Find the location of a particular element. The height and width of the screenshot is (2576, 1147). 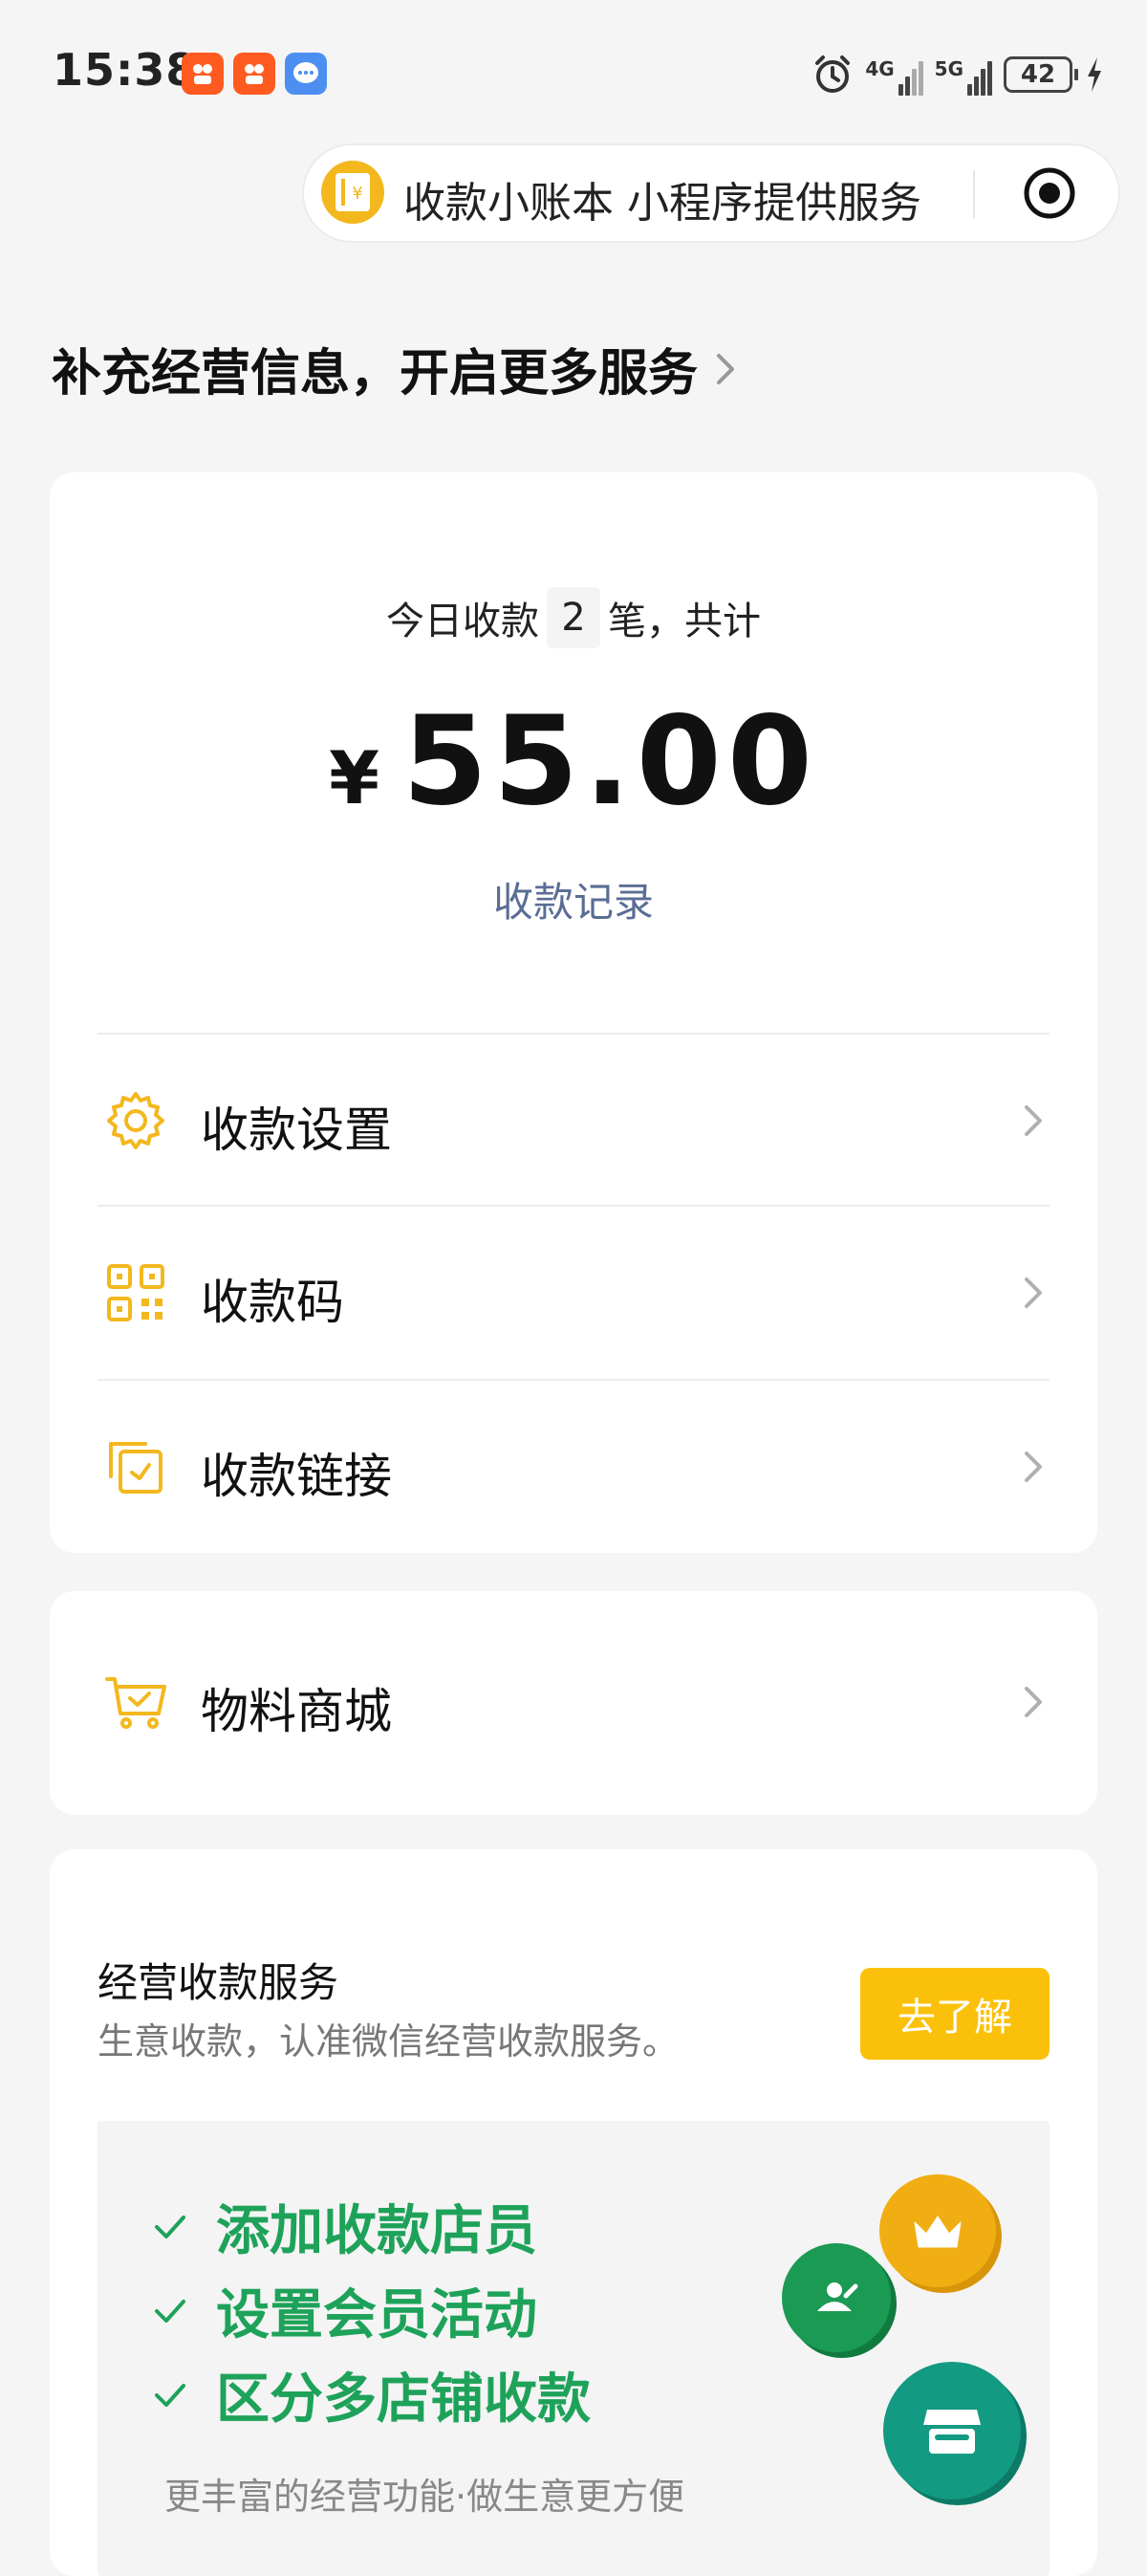

today-prefix: 今日收款 is located at coordinates (462, 622).